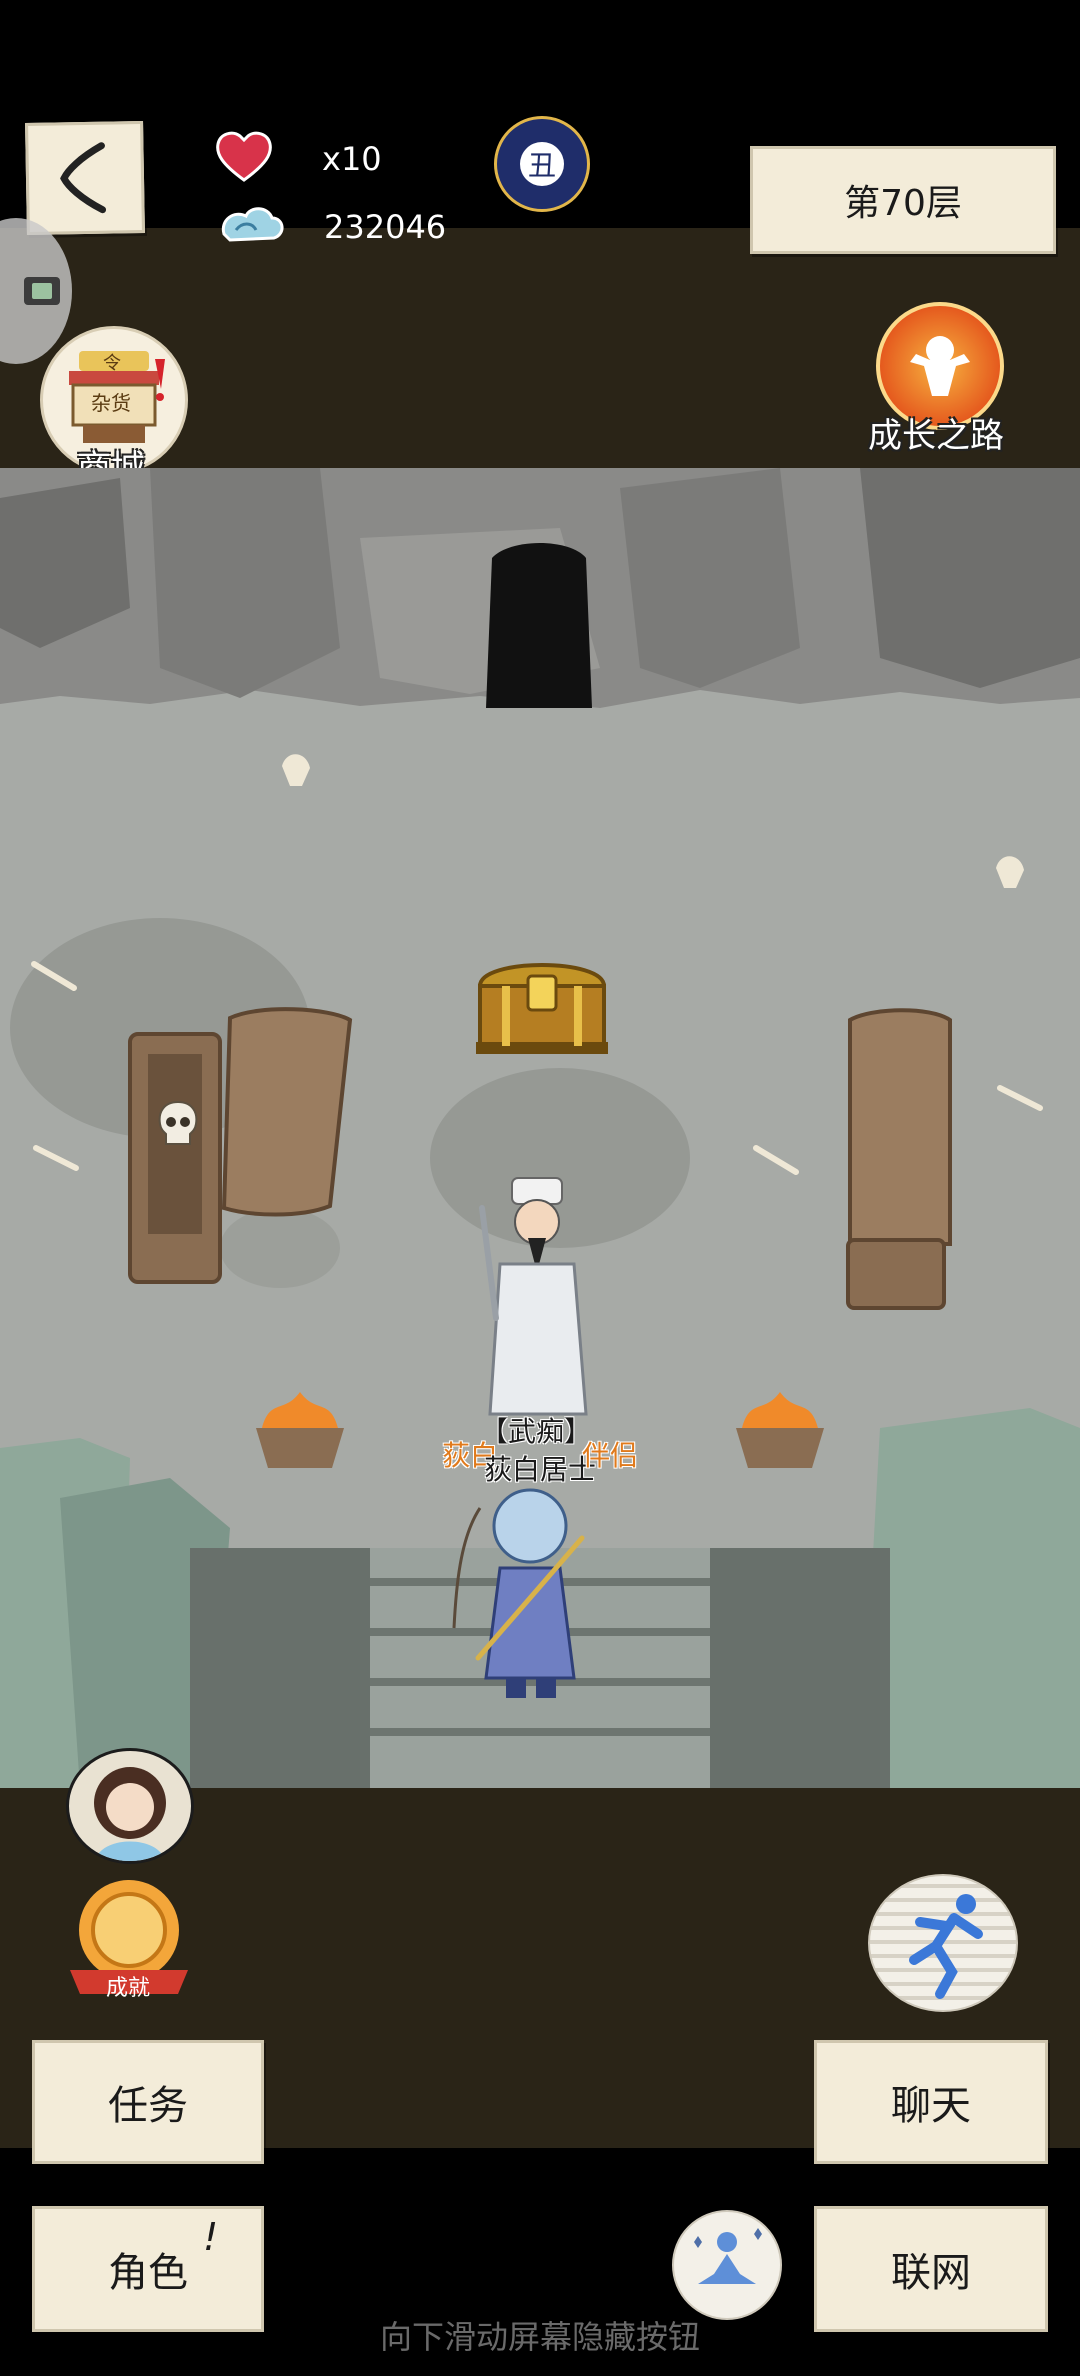 The width and height of the screenshot is (1080, 2376). What do you see at coordinates (244, 156) in the screenshot?
I see `heart-icon` at bounding box center [244, 156].